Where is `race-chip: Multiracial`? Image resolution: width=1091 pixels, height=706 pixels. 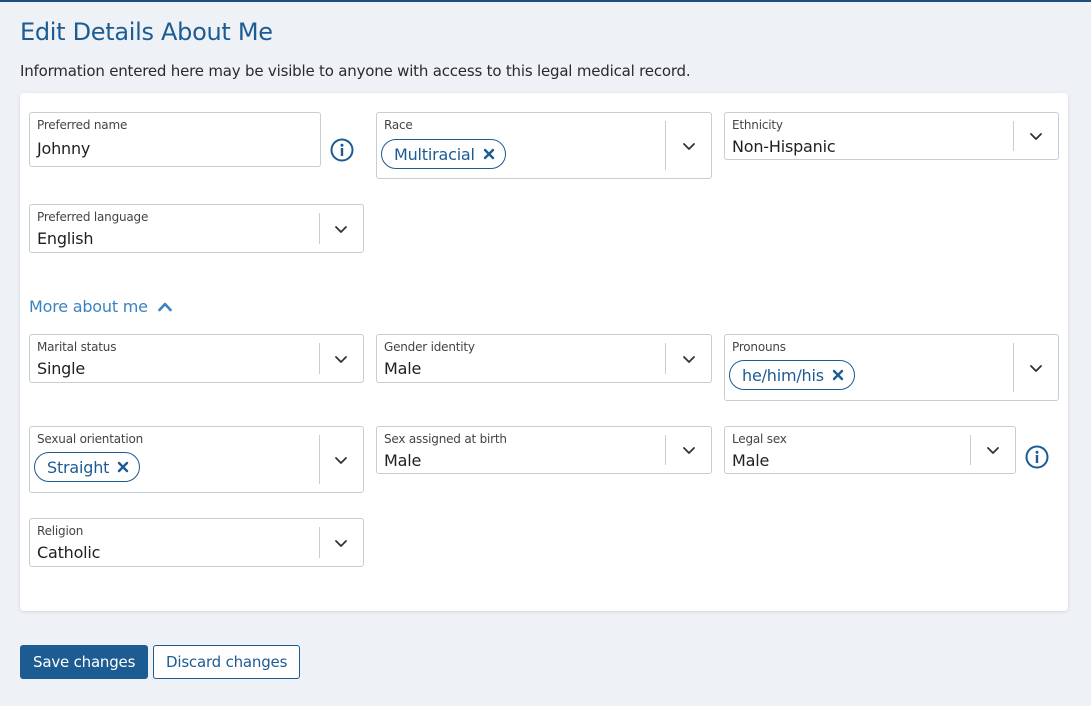
race-chip: Multiracial is located at coordinates (443, 154).